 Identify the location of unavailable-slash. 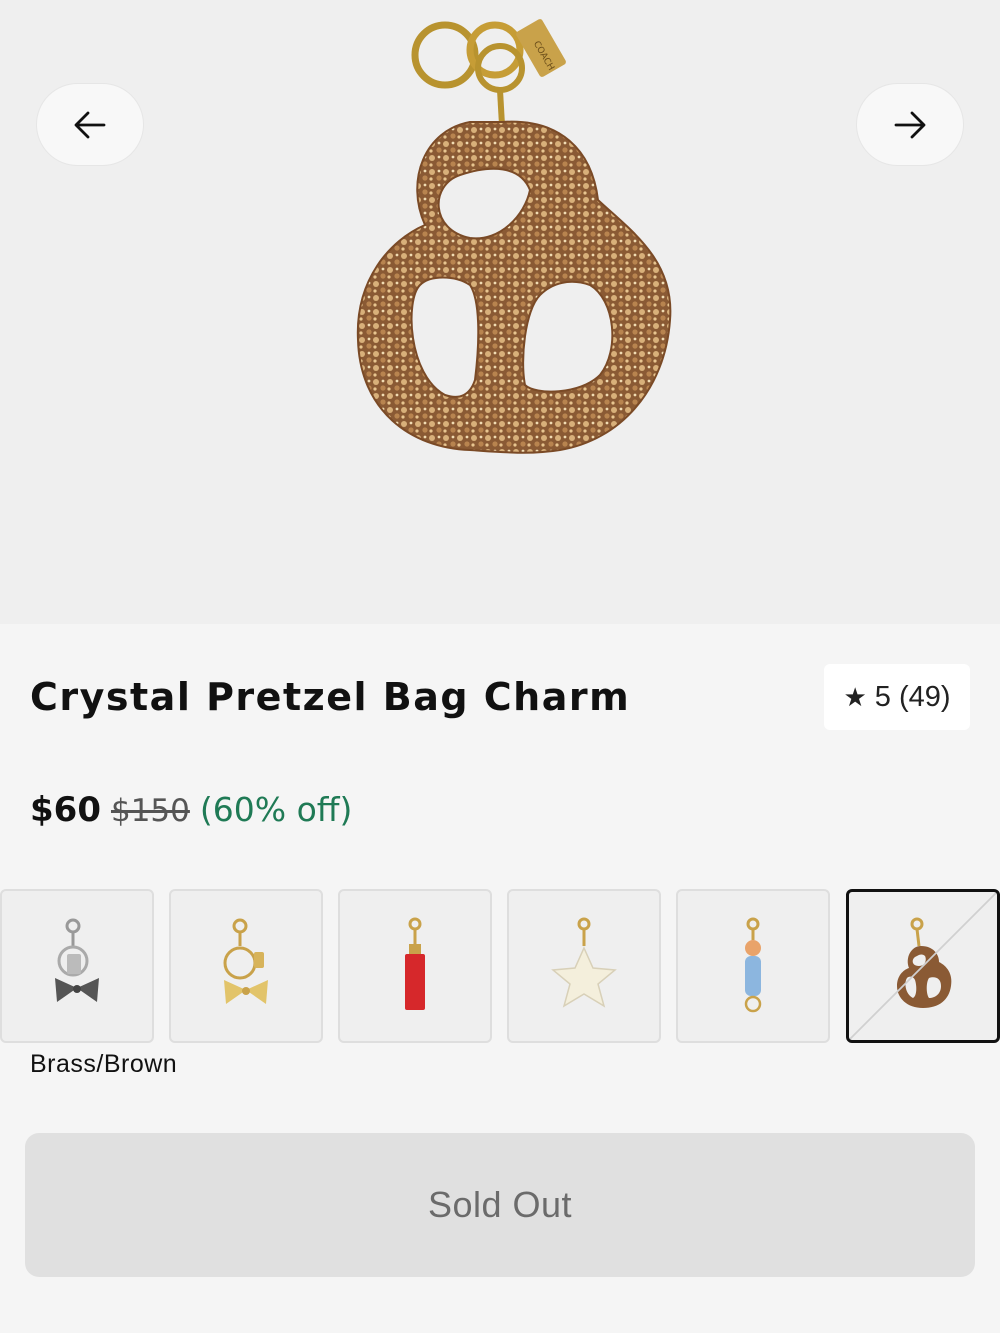
(923, 966).